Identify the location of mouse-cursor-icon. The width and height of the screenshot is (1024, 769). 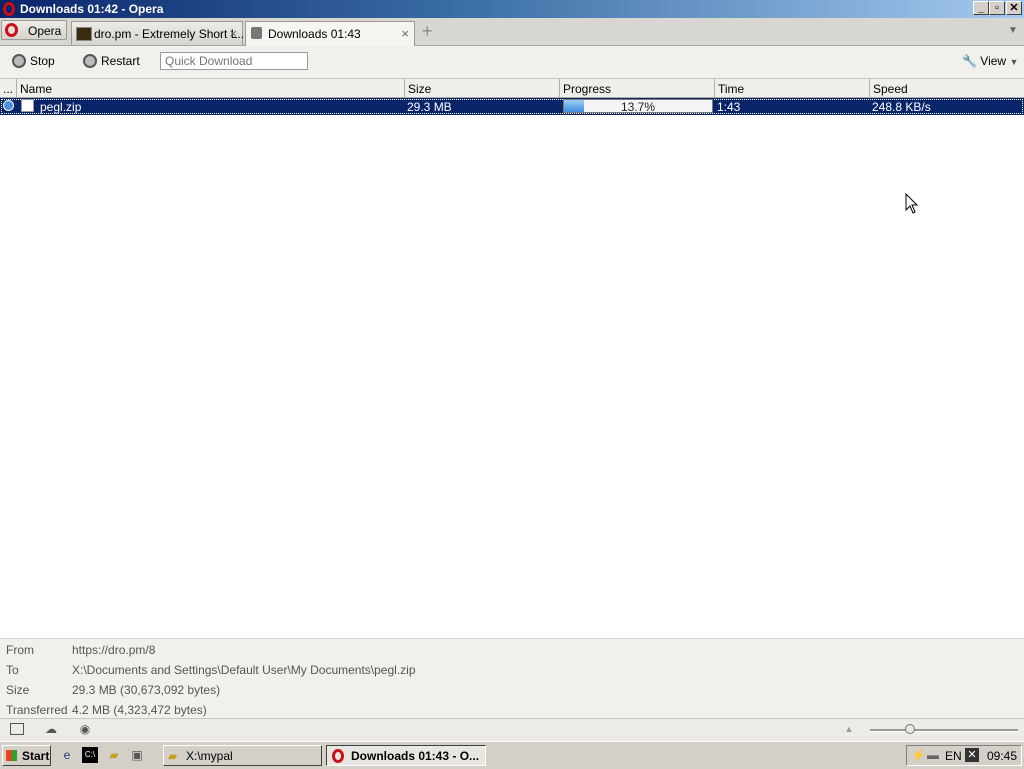
(912, 203).